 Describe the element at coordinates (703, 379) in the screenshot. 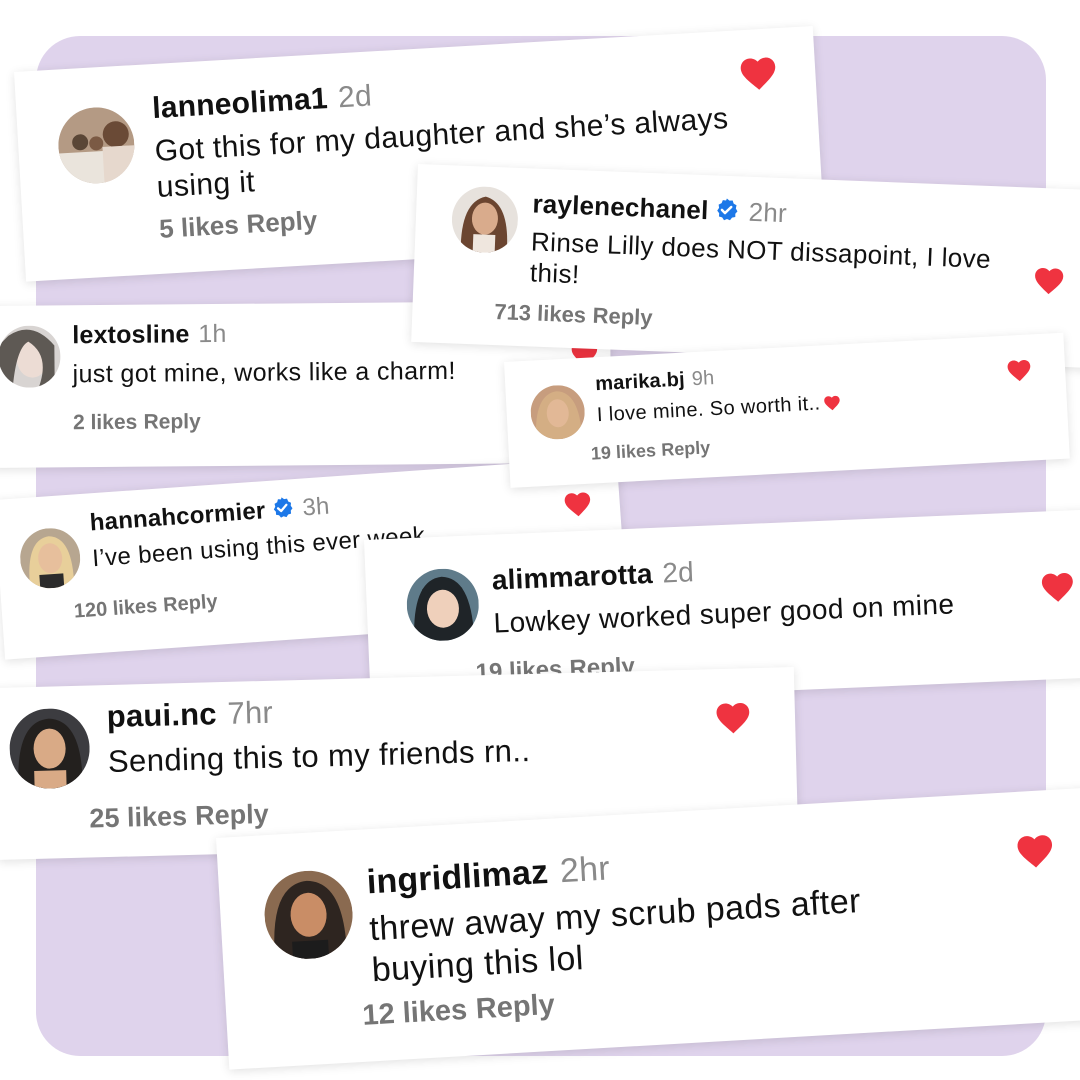

I see `timestamp: 9h` at that location.